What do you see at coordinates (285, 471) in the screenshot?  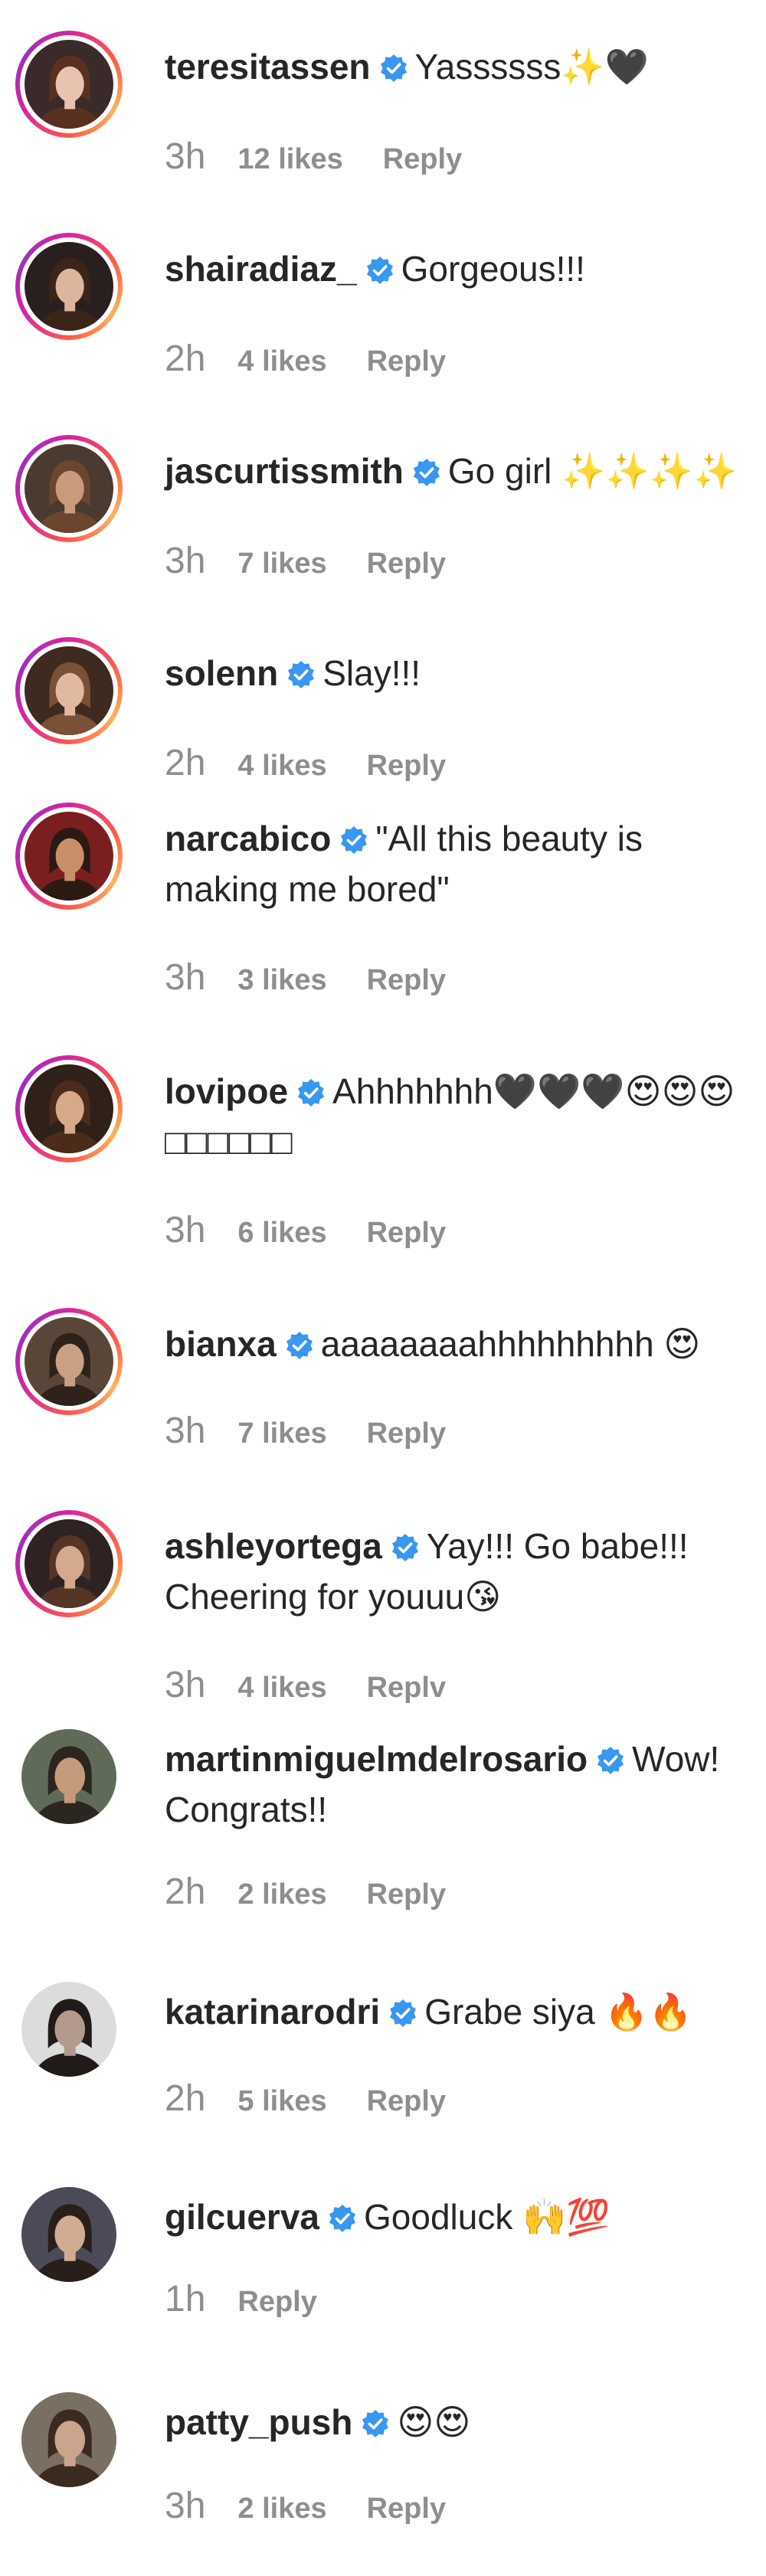 I see `username-link: jascurtissmith` at bounding box center [285, 471].